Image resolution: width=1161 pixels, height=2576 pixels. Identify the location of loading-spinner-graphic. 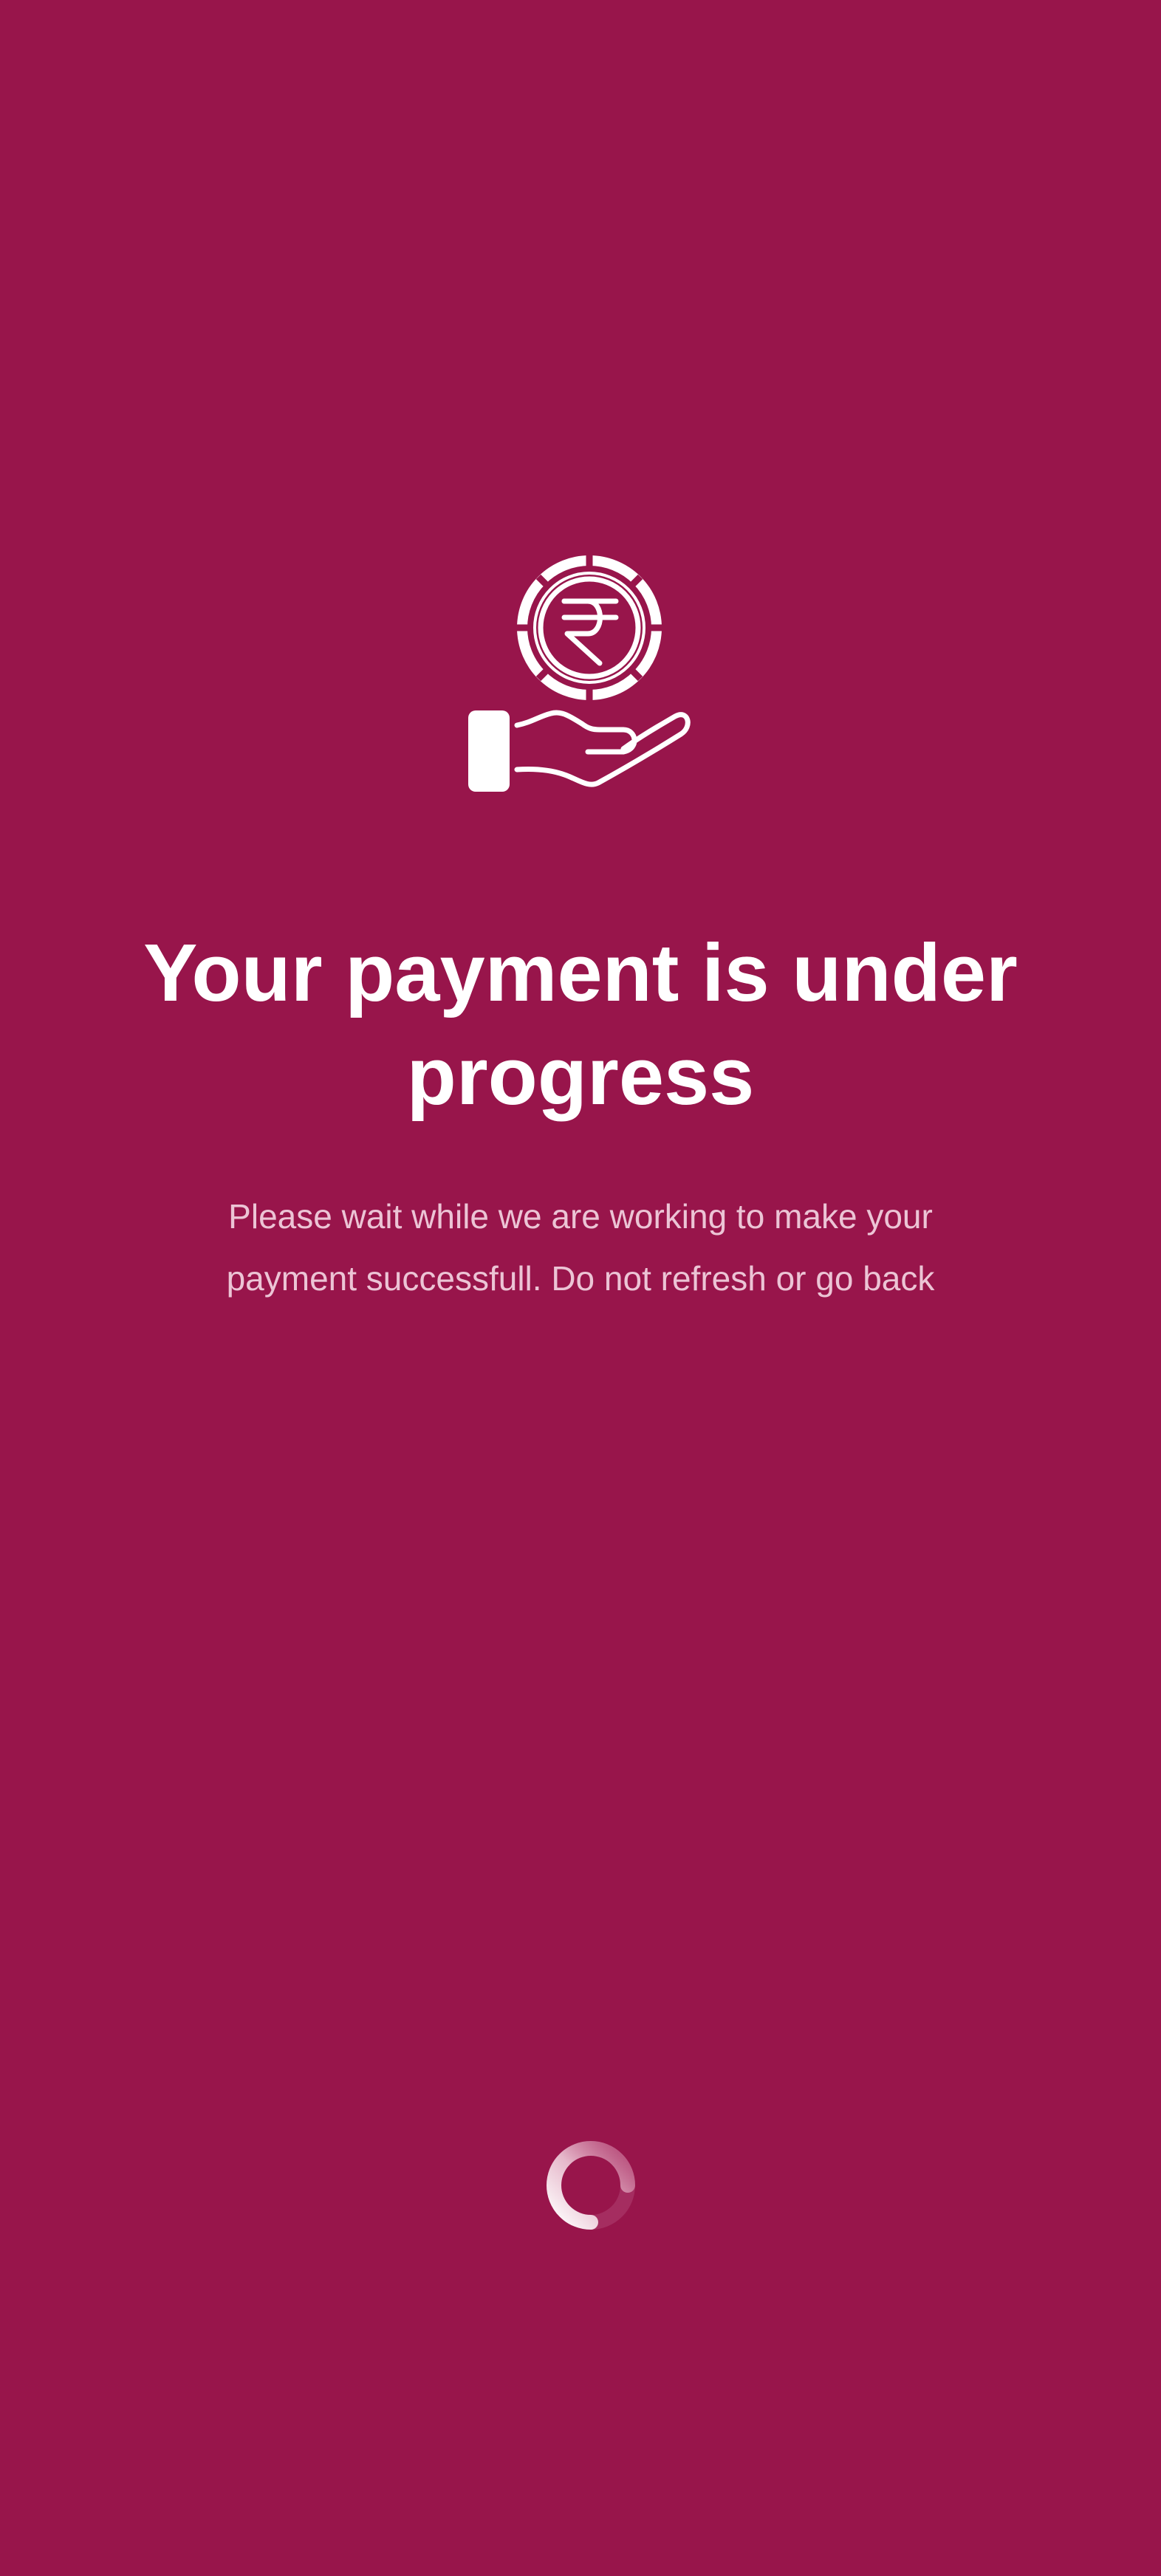
(591, 2185).